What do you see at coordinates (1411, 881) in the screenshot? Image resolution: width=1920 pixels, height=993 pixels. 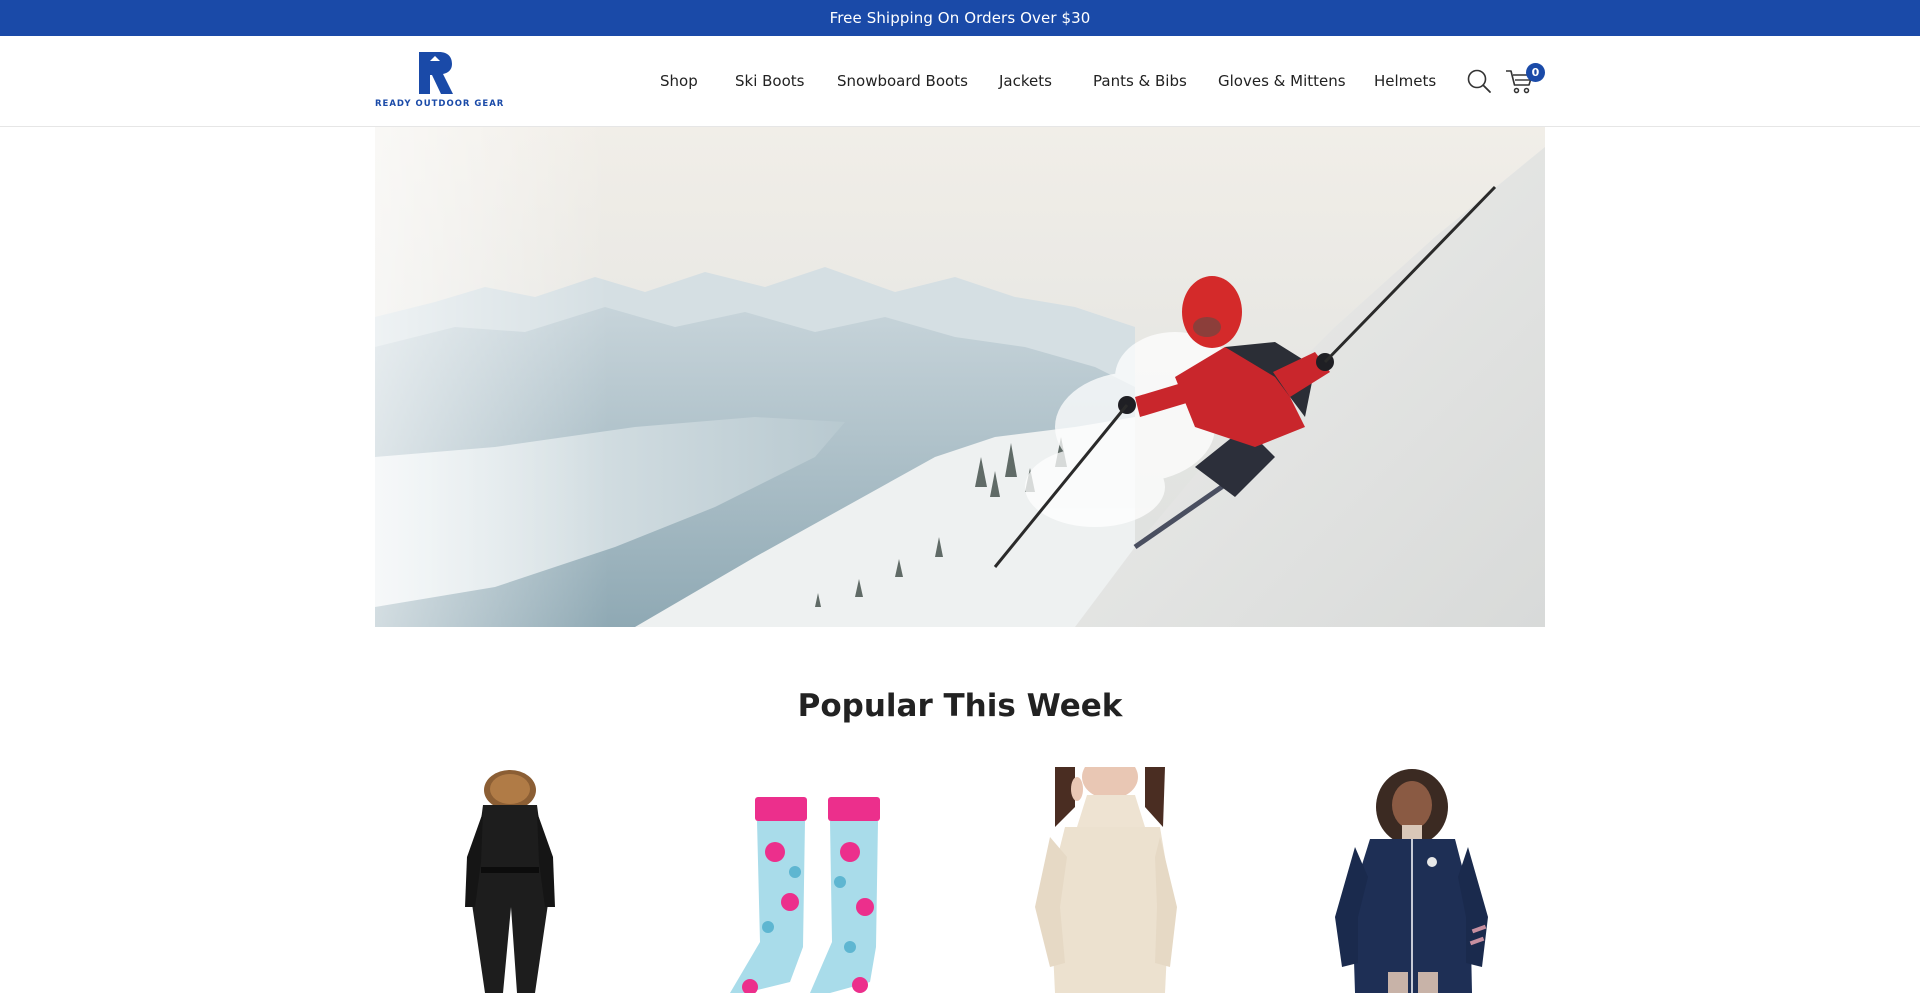 I see `product-image-navy-jacket` at bounding box center [1411, 881].